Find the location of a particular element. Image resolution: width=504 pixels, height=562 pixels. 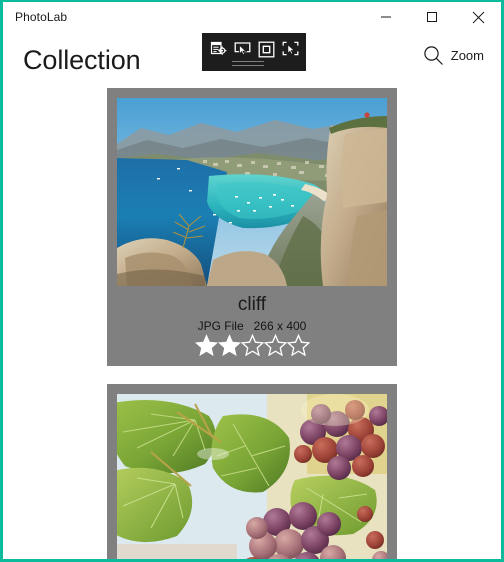

page-title: Collection is located at coordinates (82, 59).